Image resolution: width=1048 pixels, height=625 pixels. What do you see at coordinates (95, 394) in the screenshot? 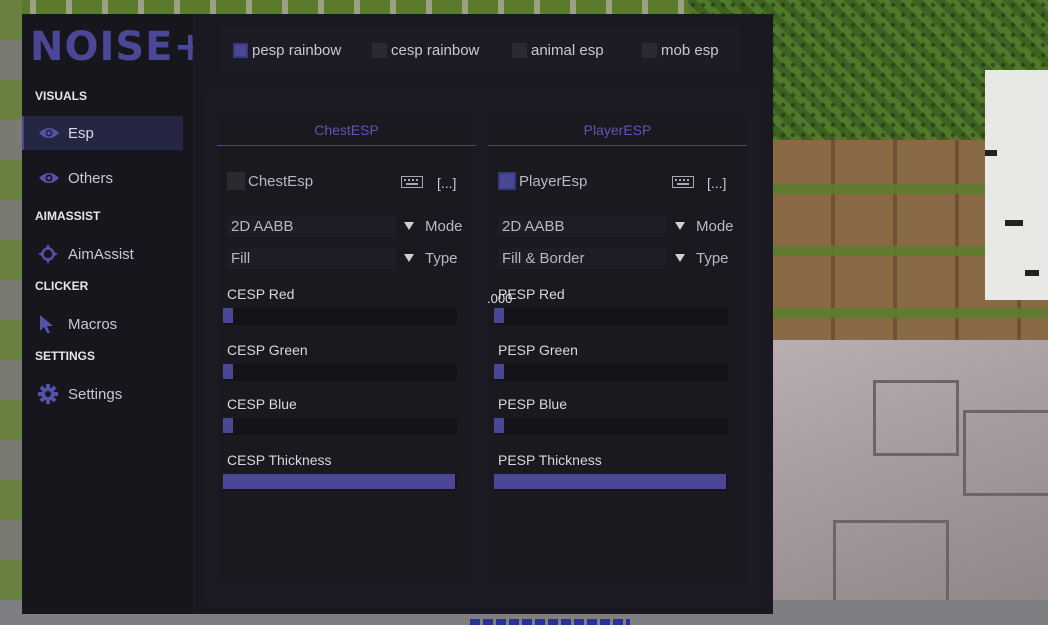
I see `sidebar-item-label: Settings` at bounding box center [95, 394].